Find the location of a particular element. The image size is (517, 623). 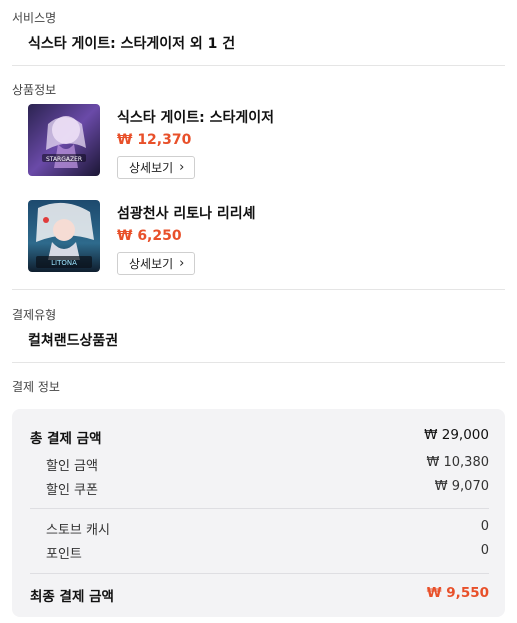

service-name-value: 식스타 게이트: 스타게이저 외 1 건 is located at coordinates (132, 44).